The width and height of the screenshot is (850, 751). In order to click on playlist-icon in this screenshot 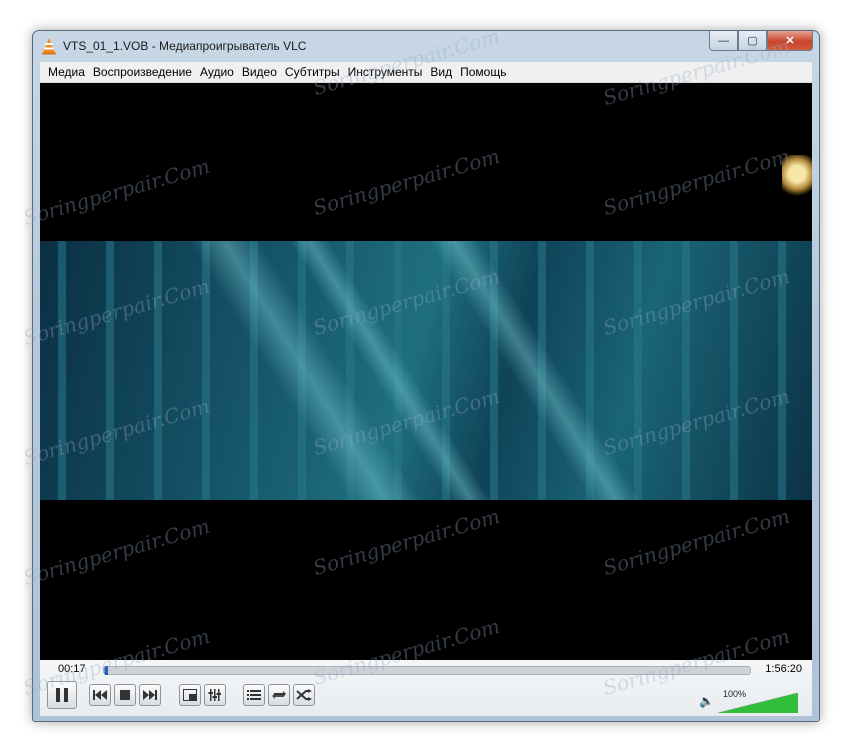, I will do `click(254, 695)`.